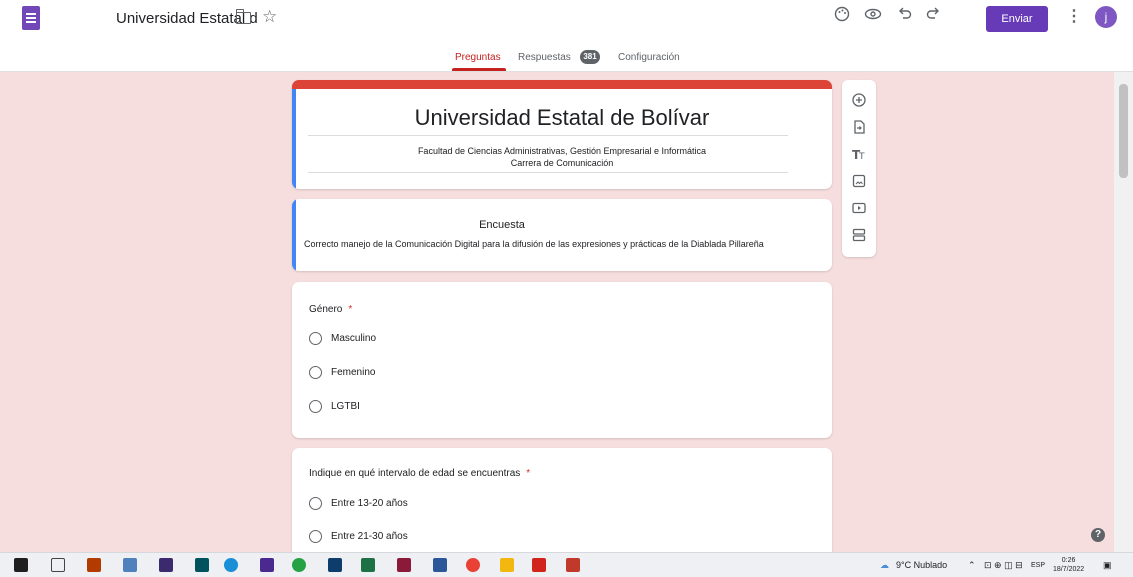 The height and width of the screenshot is (577, 1133). Describe the element at coordinates (354, 338) in the screenshot. I see `option-label: Masculino` at that location.